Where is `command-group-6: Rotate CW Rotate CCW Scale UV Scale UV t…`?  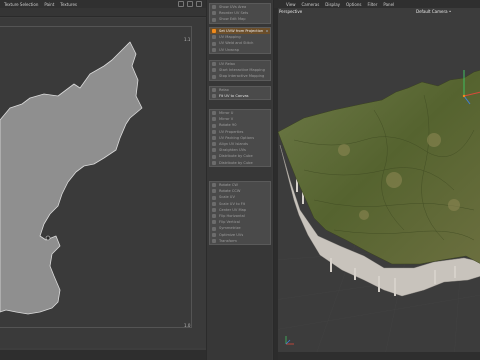 command-group-6: Rotate CW Rotate CCW Scale UV Scale UV t… is located at coordinates (240, 213).